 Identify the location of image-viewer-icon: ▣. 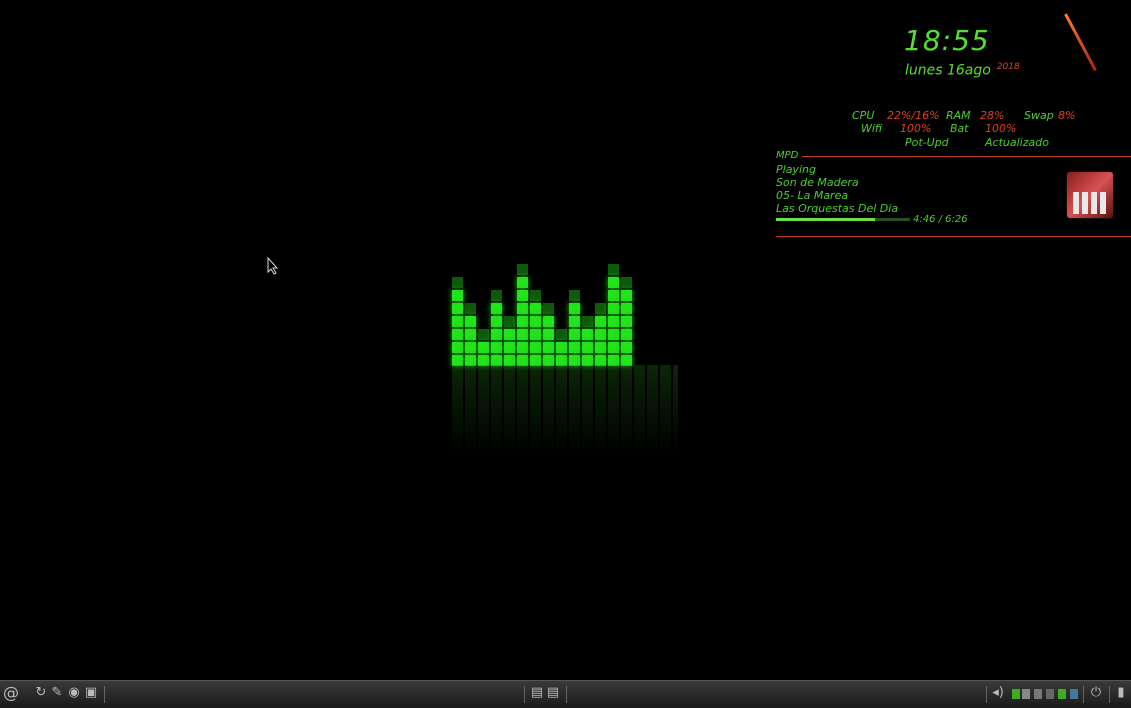
(91, 693).